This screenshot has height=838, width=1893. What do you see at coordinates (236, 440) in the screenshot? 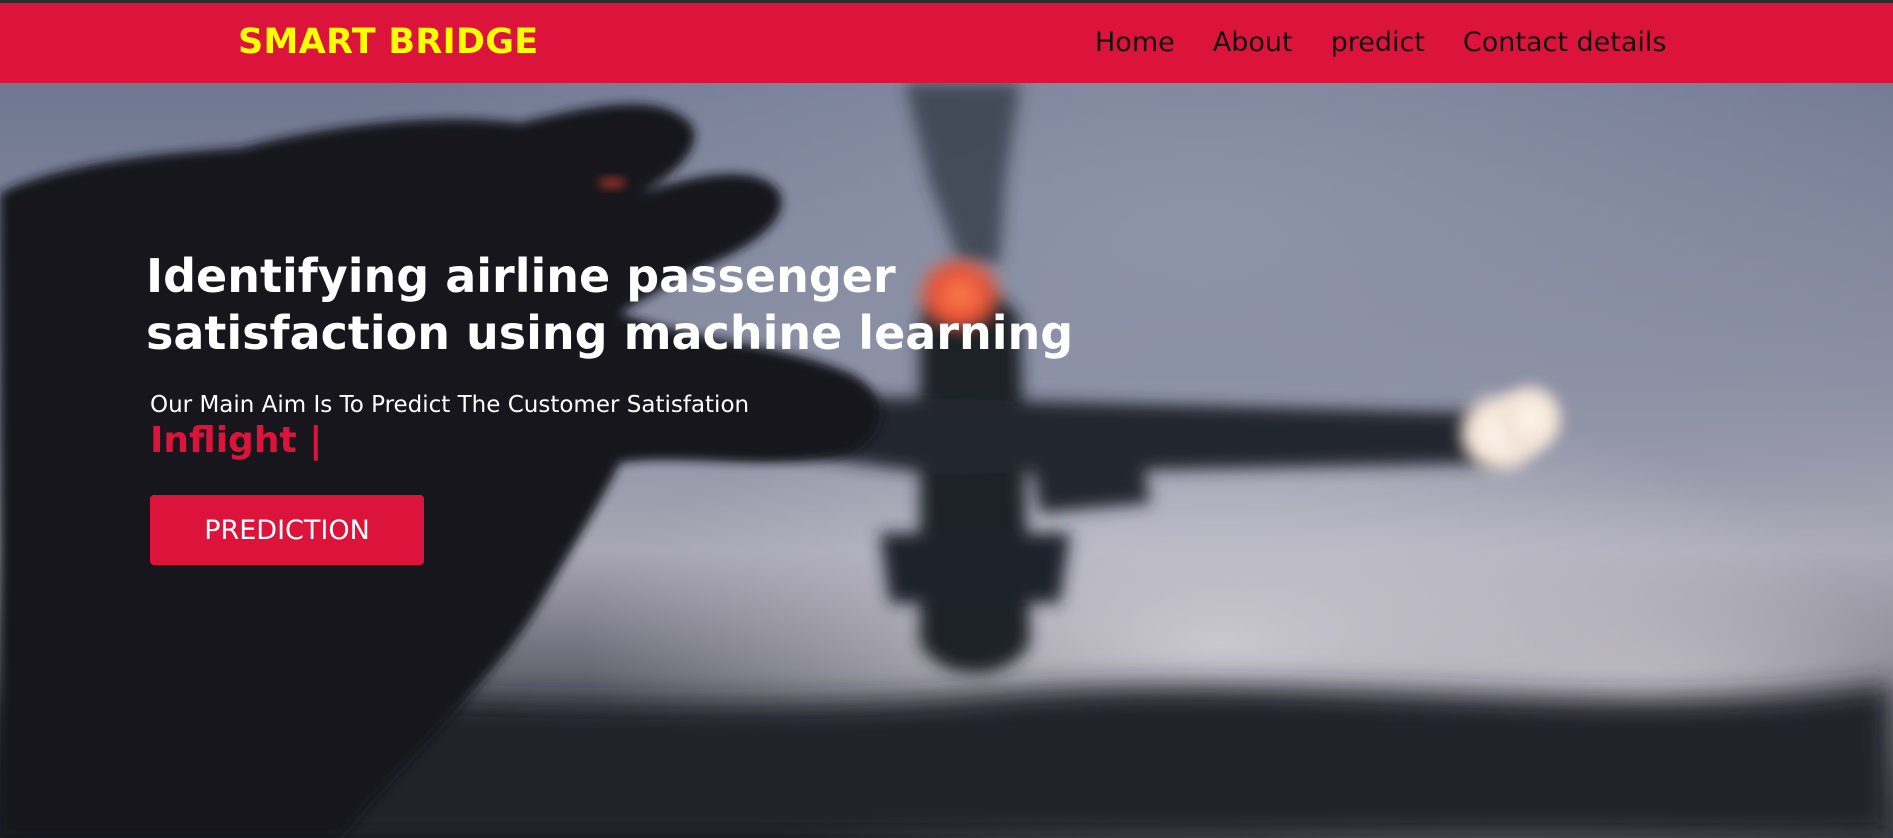
I see `typing-text: Inflight |` at bounding box center [236, 440].